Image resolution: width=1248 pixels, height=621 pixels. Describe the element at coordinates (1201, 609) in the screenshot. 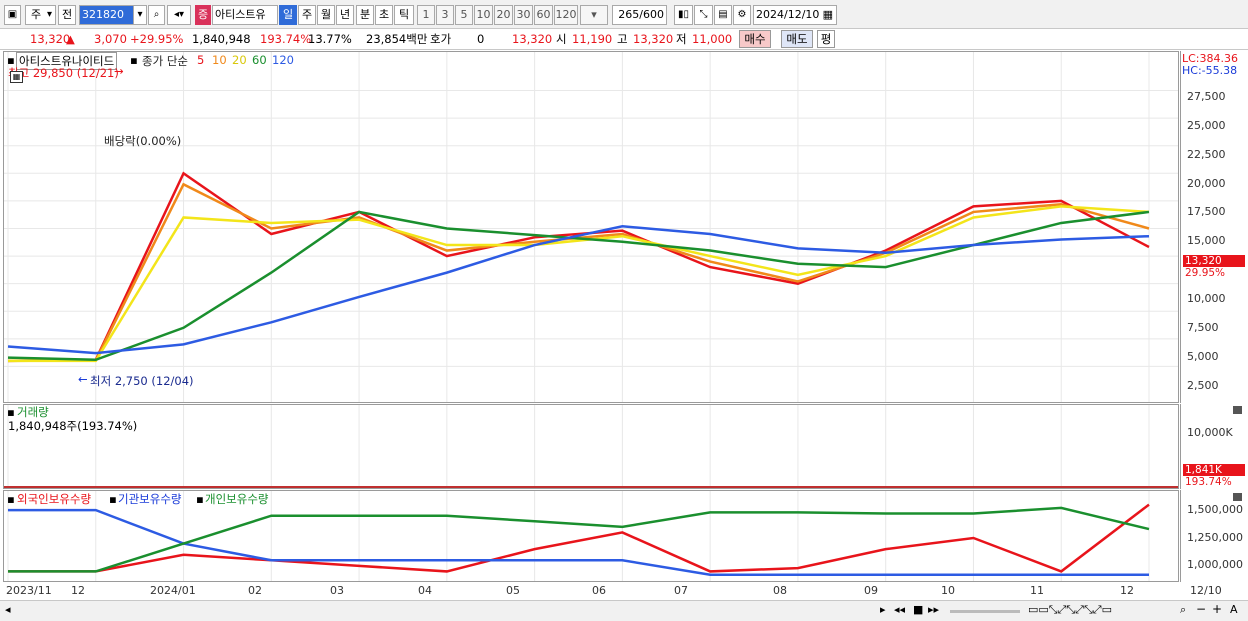

I see `minus-icon: −` at that location.